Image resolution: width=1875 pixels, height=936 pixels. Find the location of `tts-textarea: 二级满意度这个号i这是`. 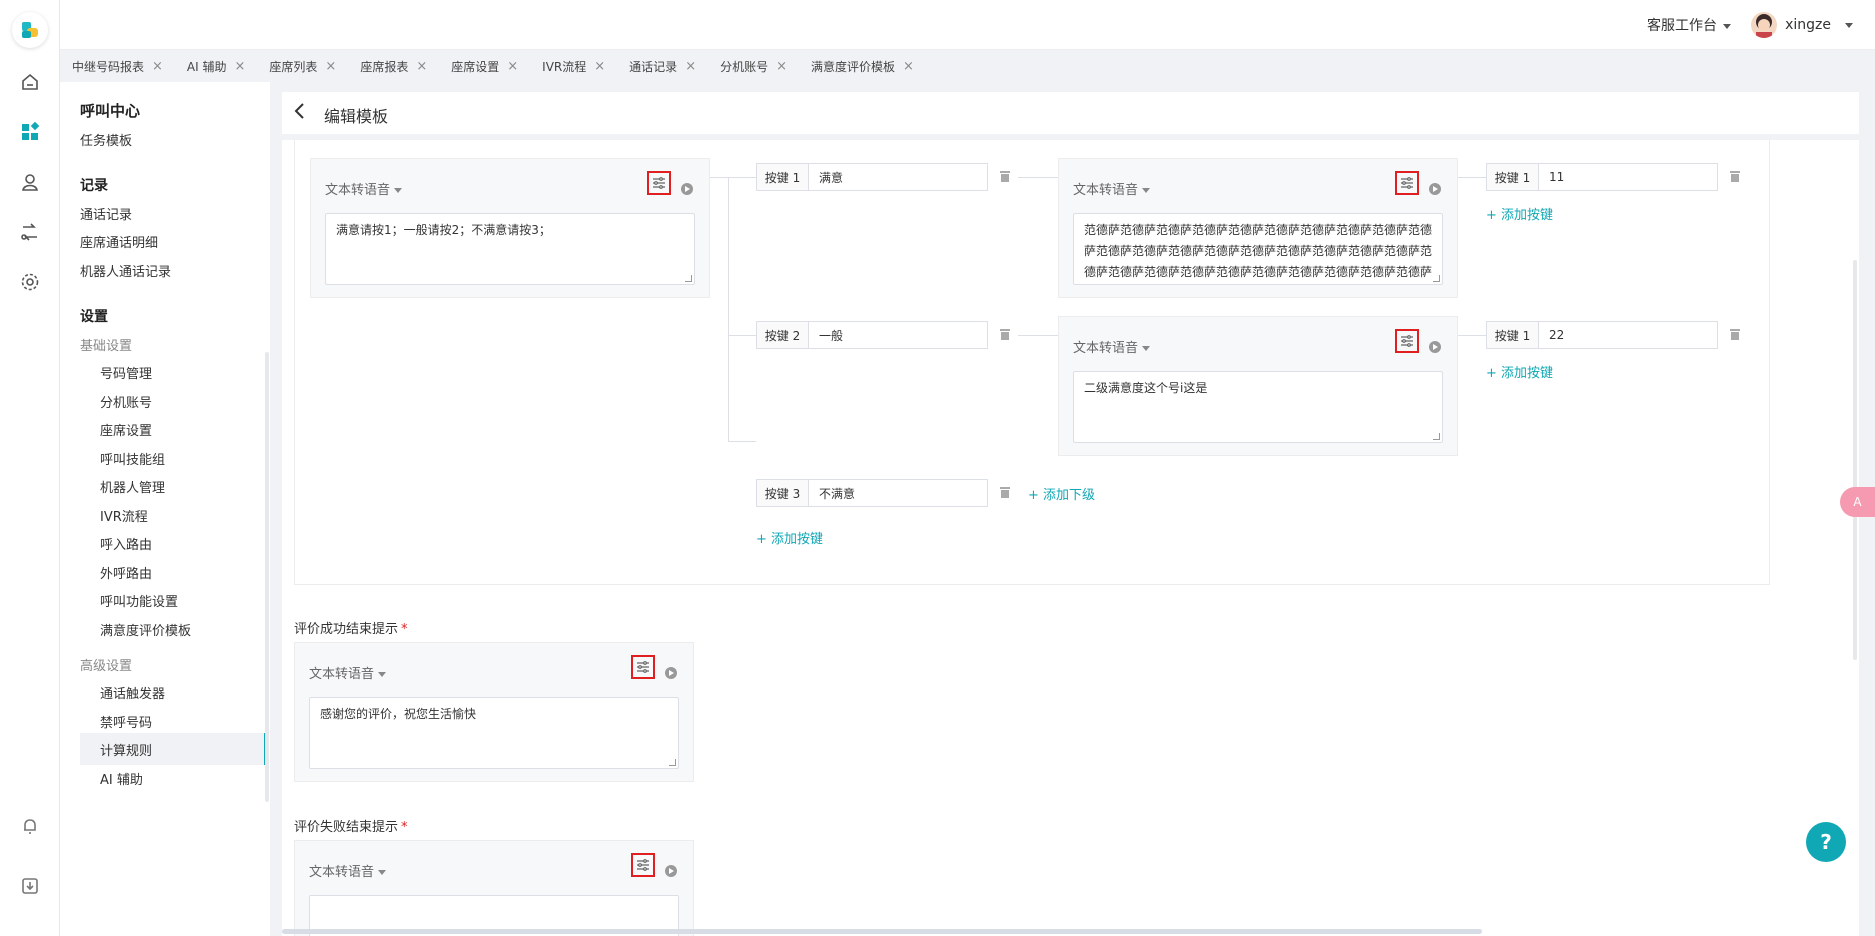

tts-textarea: 二级满意度这个号i这是 is located at coordinates (1258, 407).